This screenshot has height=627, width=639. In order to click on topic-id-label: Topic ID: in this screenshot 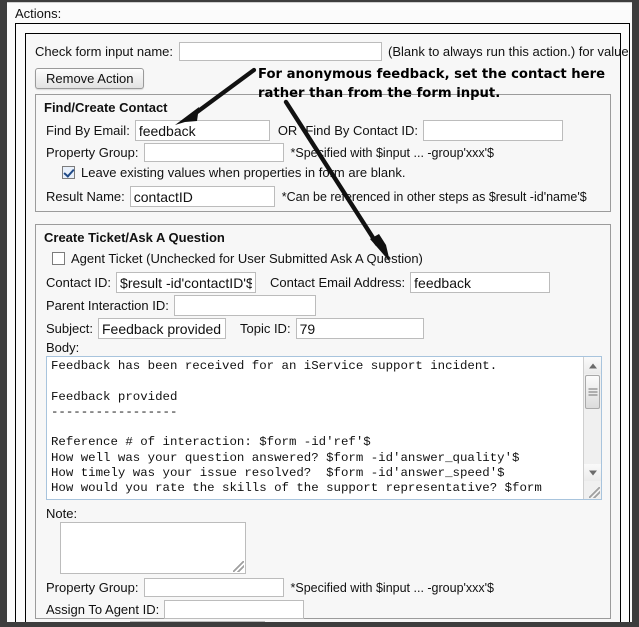, I will do `click(265, 328)`.